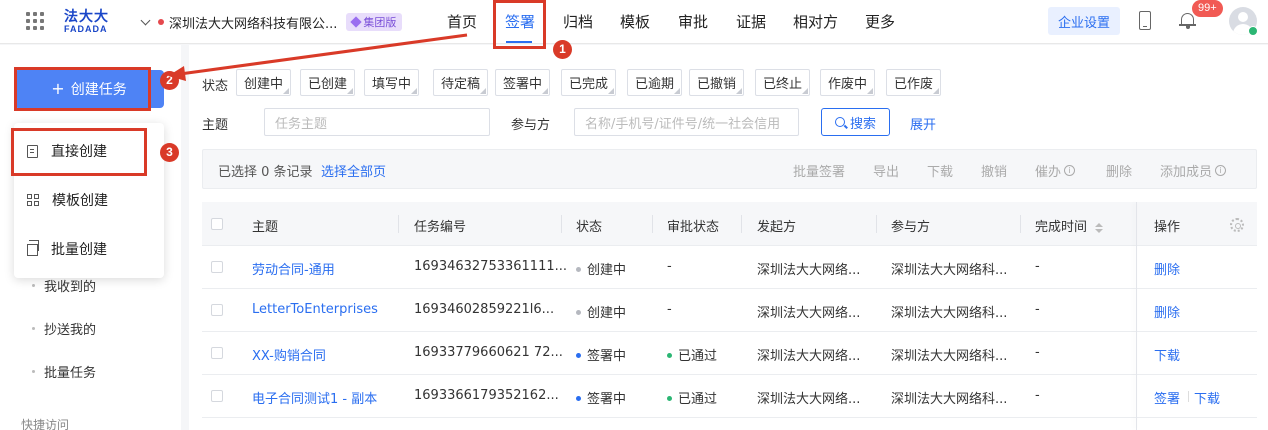 The image size is (1268, 430). What do you see at coordinates (669, 398) in the screenshot?
I see `approval-dot` at bounding box center [669, 398].